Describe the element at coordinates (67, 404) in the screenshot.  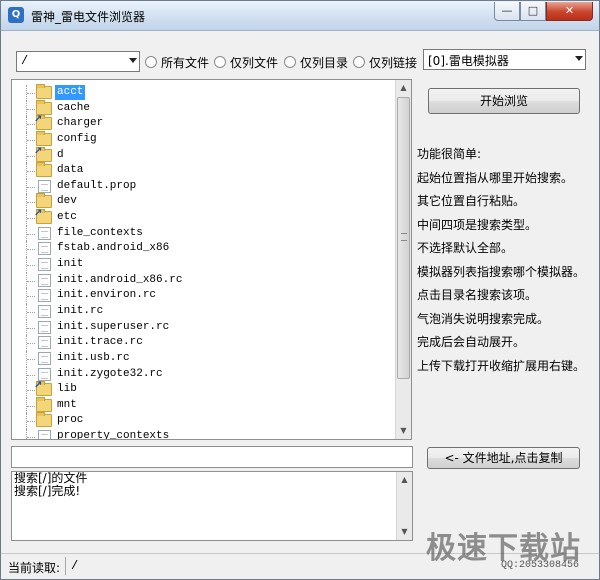
I see `tree-item-label: mnt` at that location.